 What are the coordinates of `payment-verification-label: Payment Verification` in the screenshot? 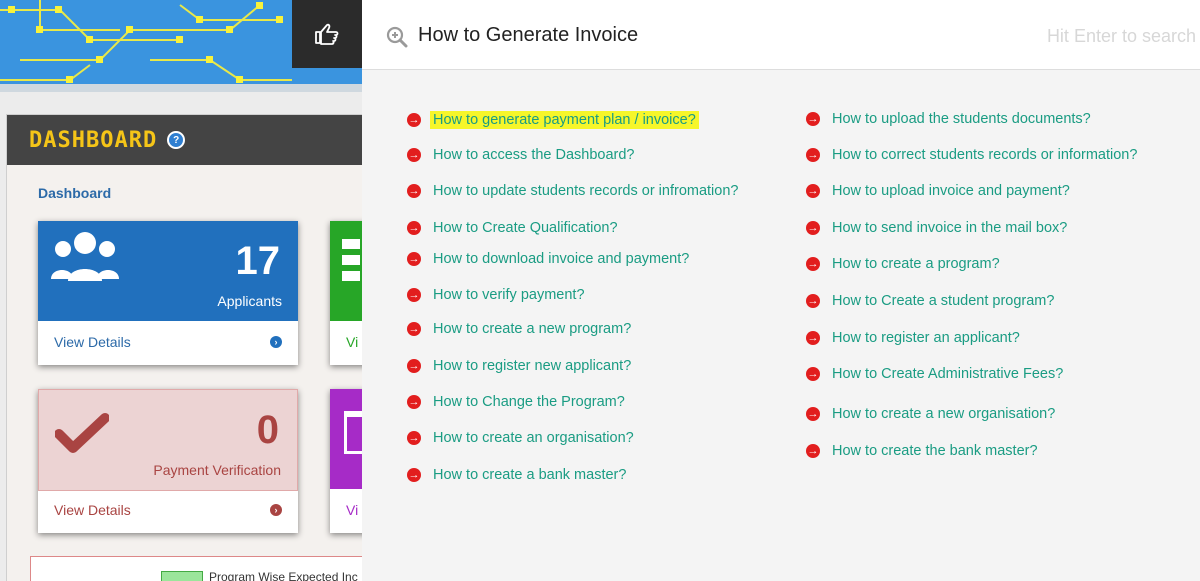 It's located at (217, 470).